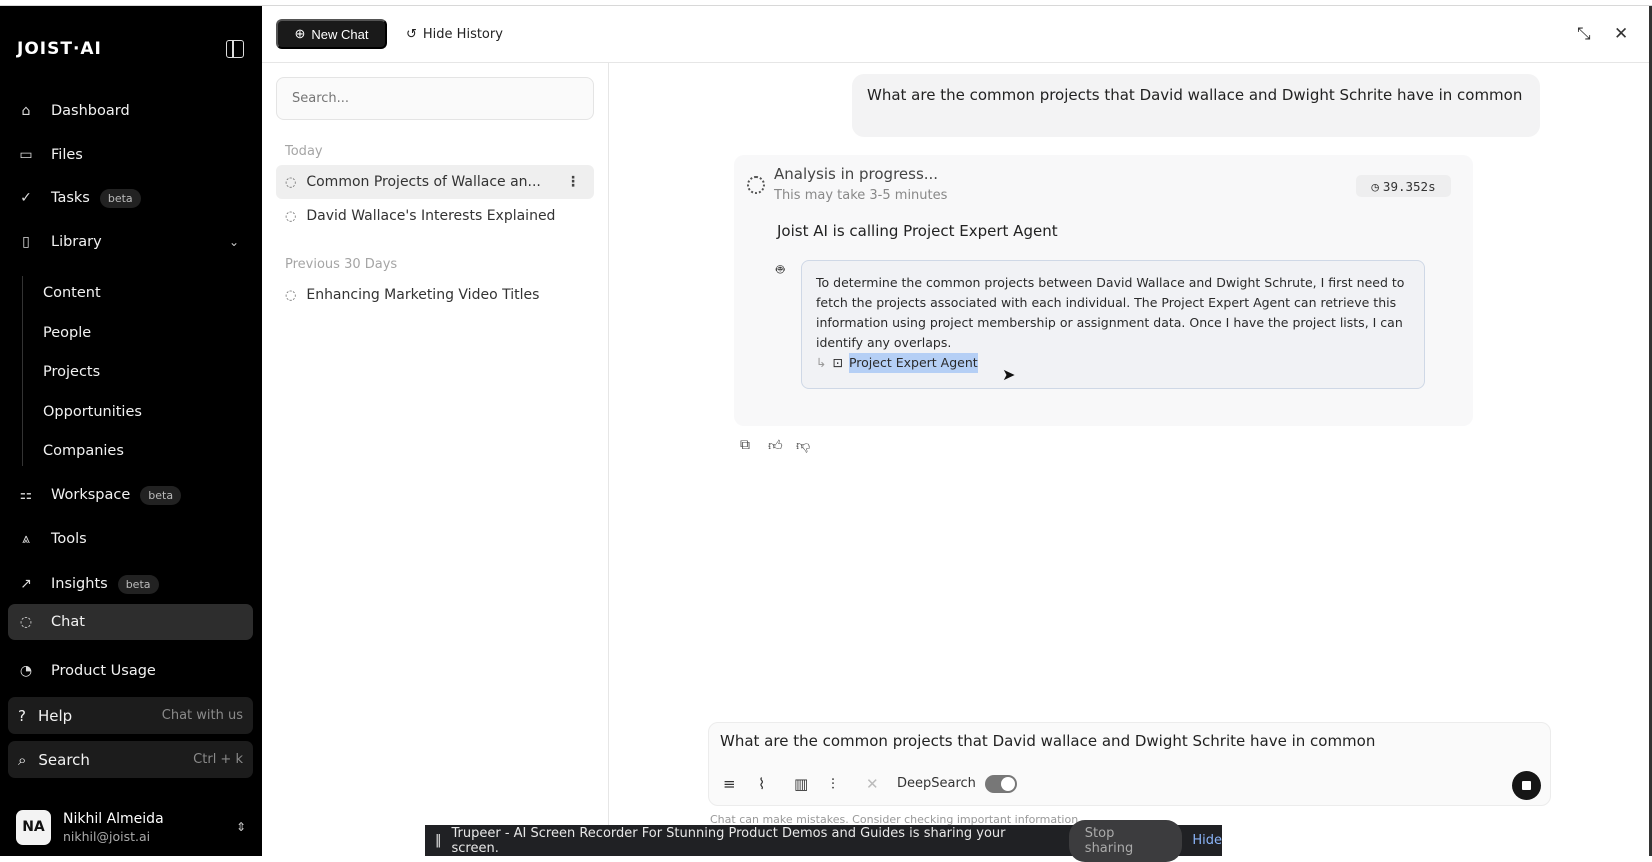 The height and width of the screenshot is (862, 1652). I want to click on timer-value: 39.352s, so click(1409, 186).